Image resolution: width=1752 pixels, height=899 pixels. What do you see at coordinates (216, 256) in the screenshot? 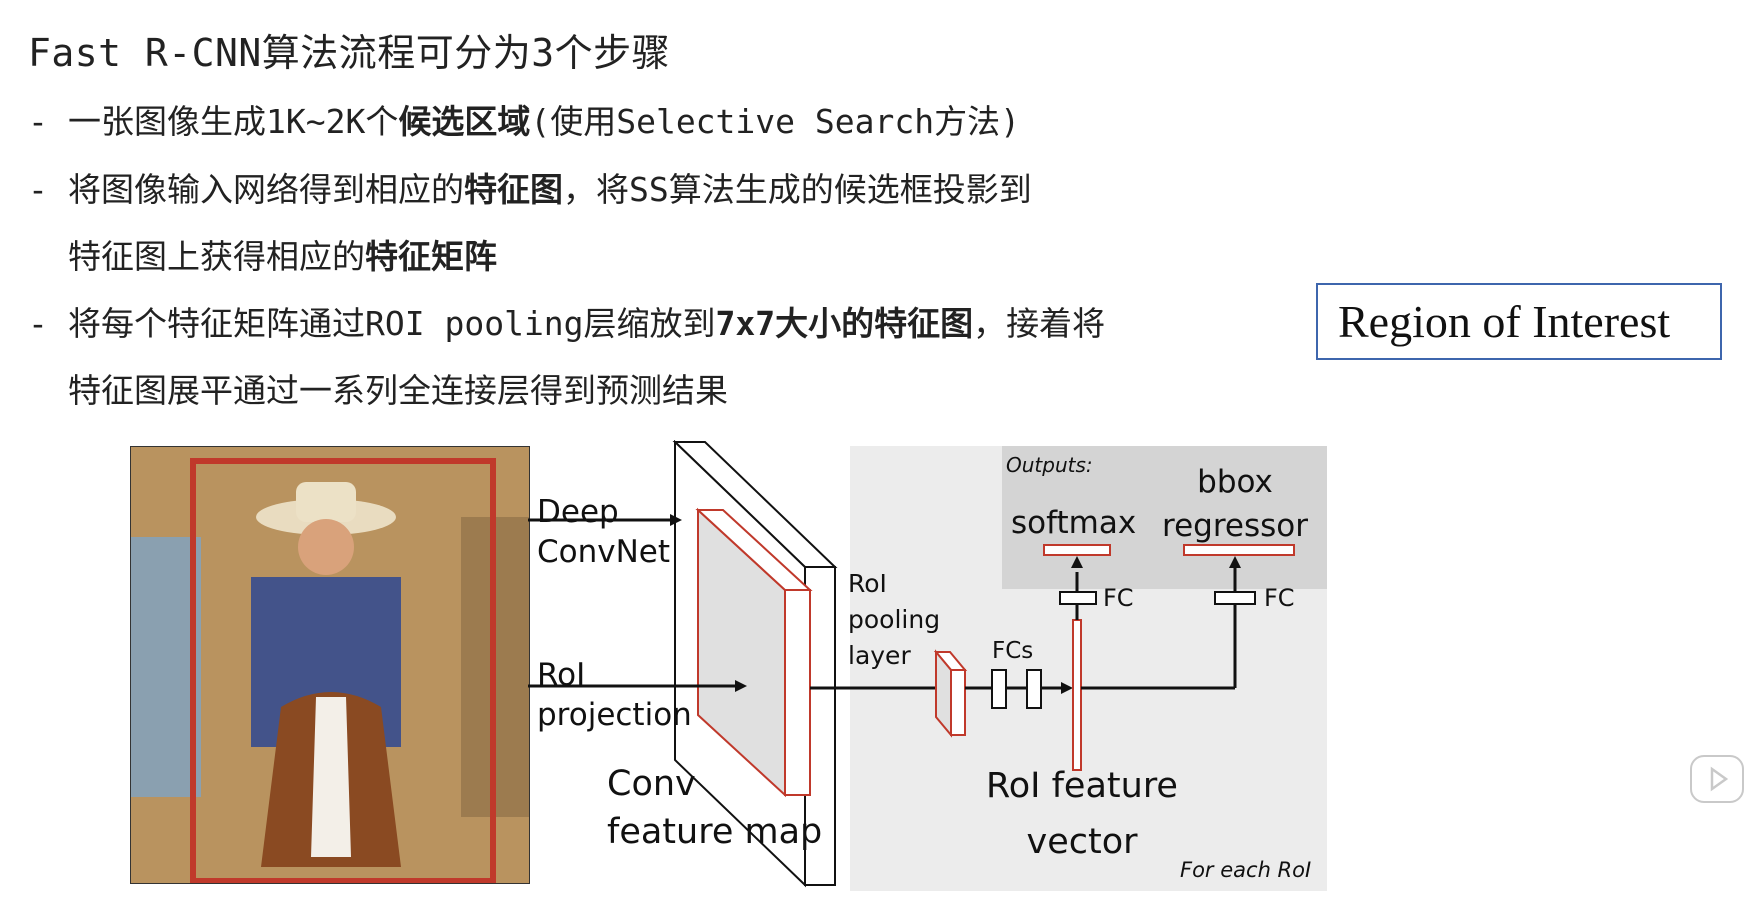
I see `step-2-cont-text: 特征图上获得相应的` at bounding box center [216, 256].